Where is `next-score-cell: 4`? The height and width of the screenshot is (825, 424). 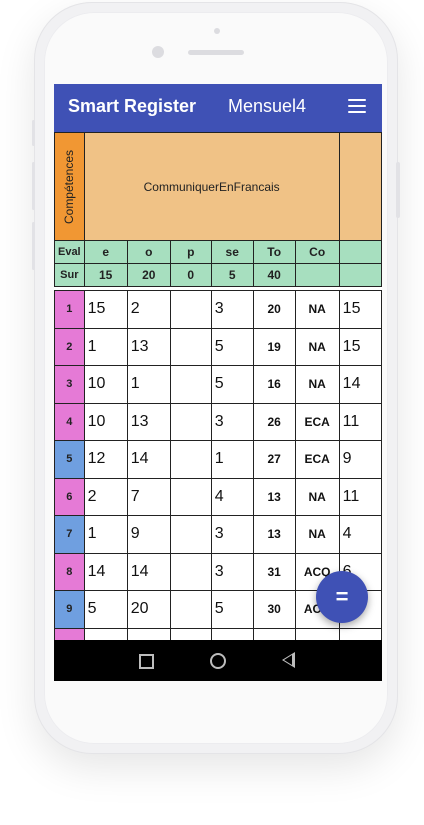 next-score-cell: 4 is located at coordinates (360, 534).